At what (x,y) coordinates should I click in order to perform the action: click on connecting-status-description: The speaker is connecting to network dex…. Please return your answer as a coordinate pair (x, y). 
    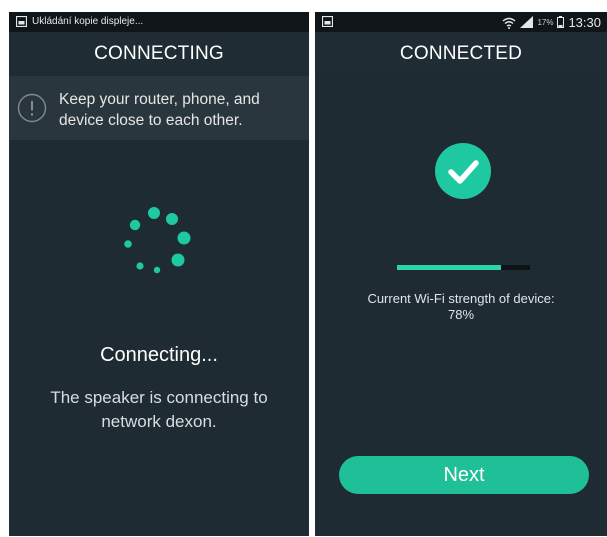
    Looking at the image, I should click on (159, 409).